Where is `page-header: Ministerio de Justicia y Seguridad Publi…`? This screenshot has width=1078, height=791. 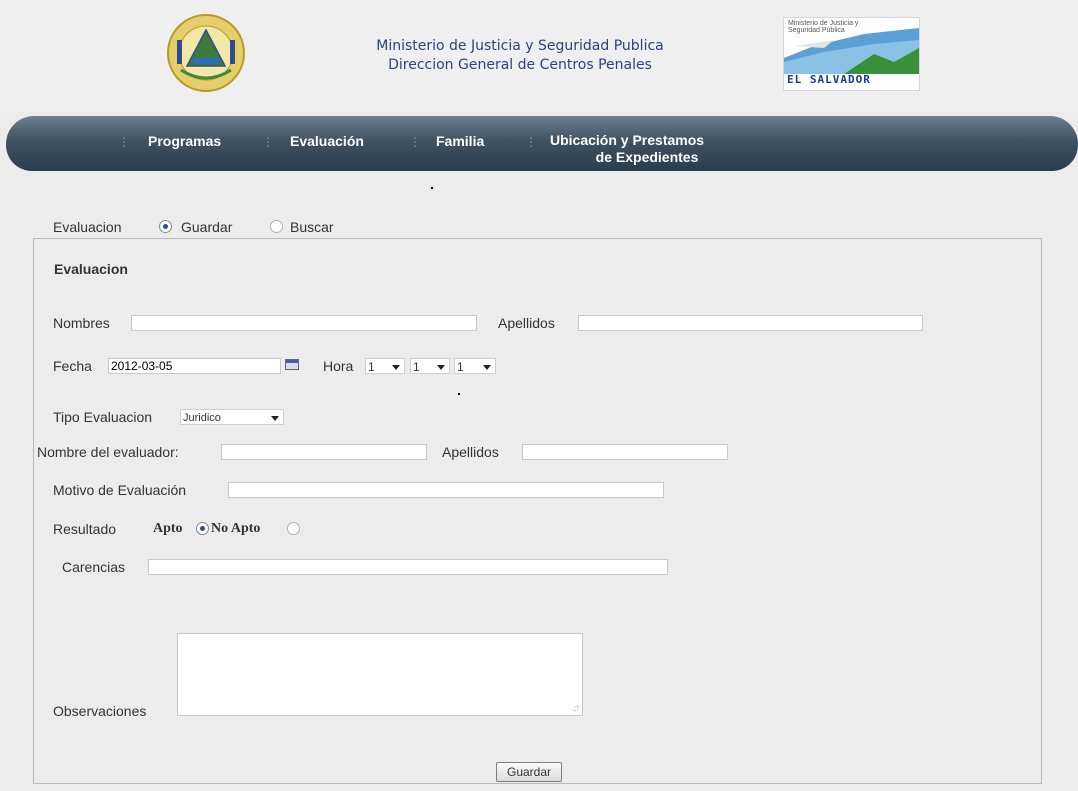
page-header: Ministerio de Justicia y Seguridad Publi… is located at coordinates (539, 56).